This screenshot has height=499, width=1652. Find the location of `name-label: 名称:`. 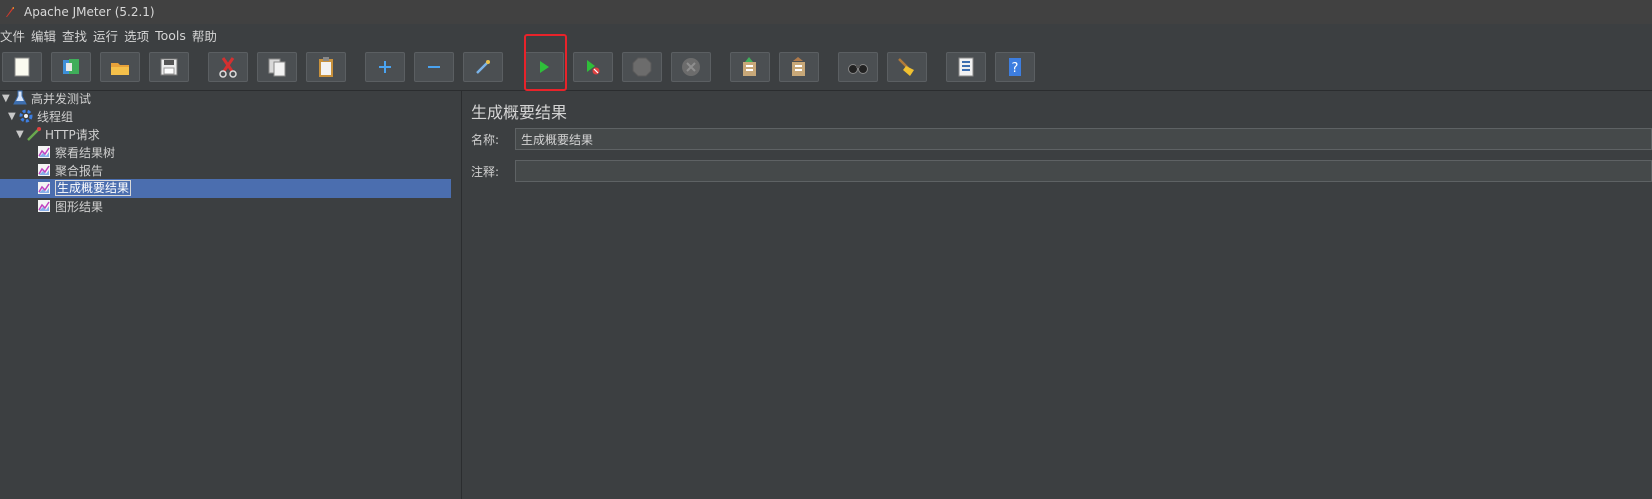

name-label: 名称: is located at coordinates (485, 140).